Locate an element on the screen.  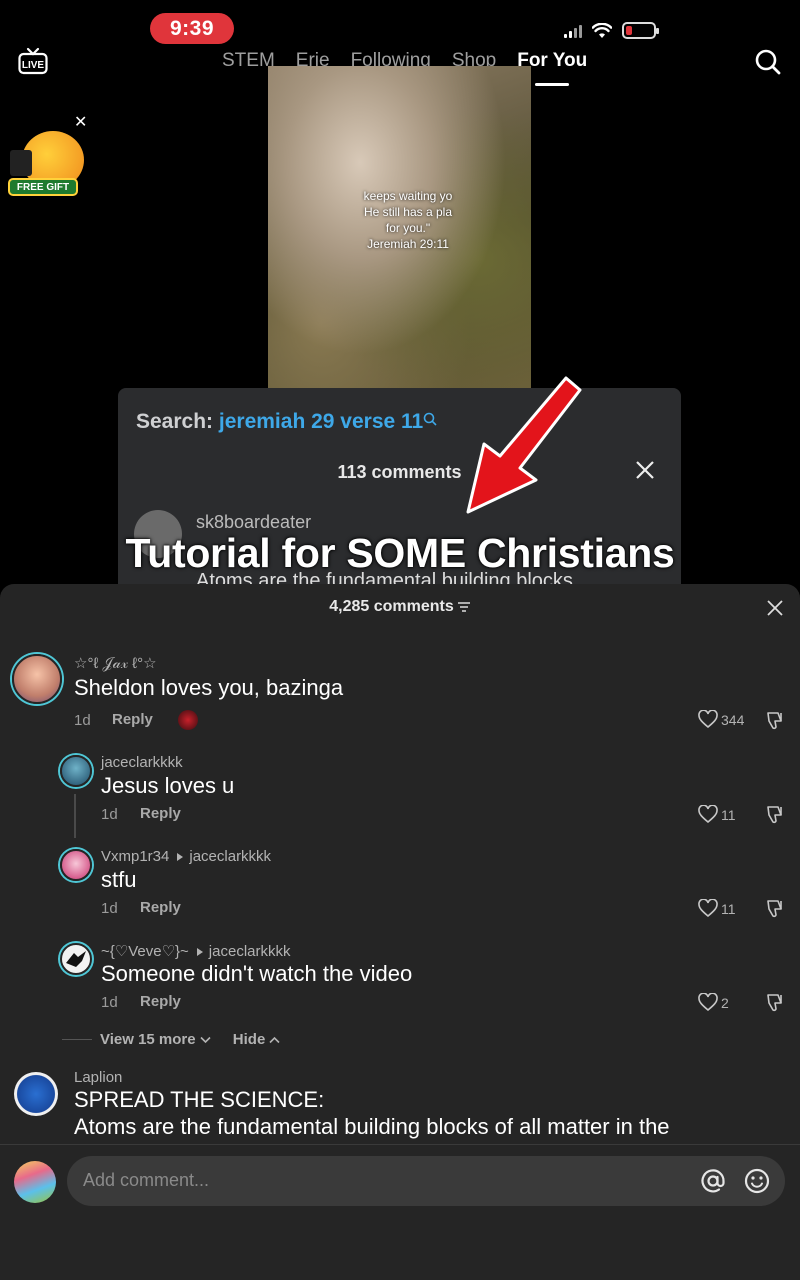
search-icon is located at coordinates (768, 62).